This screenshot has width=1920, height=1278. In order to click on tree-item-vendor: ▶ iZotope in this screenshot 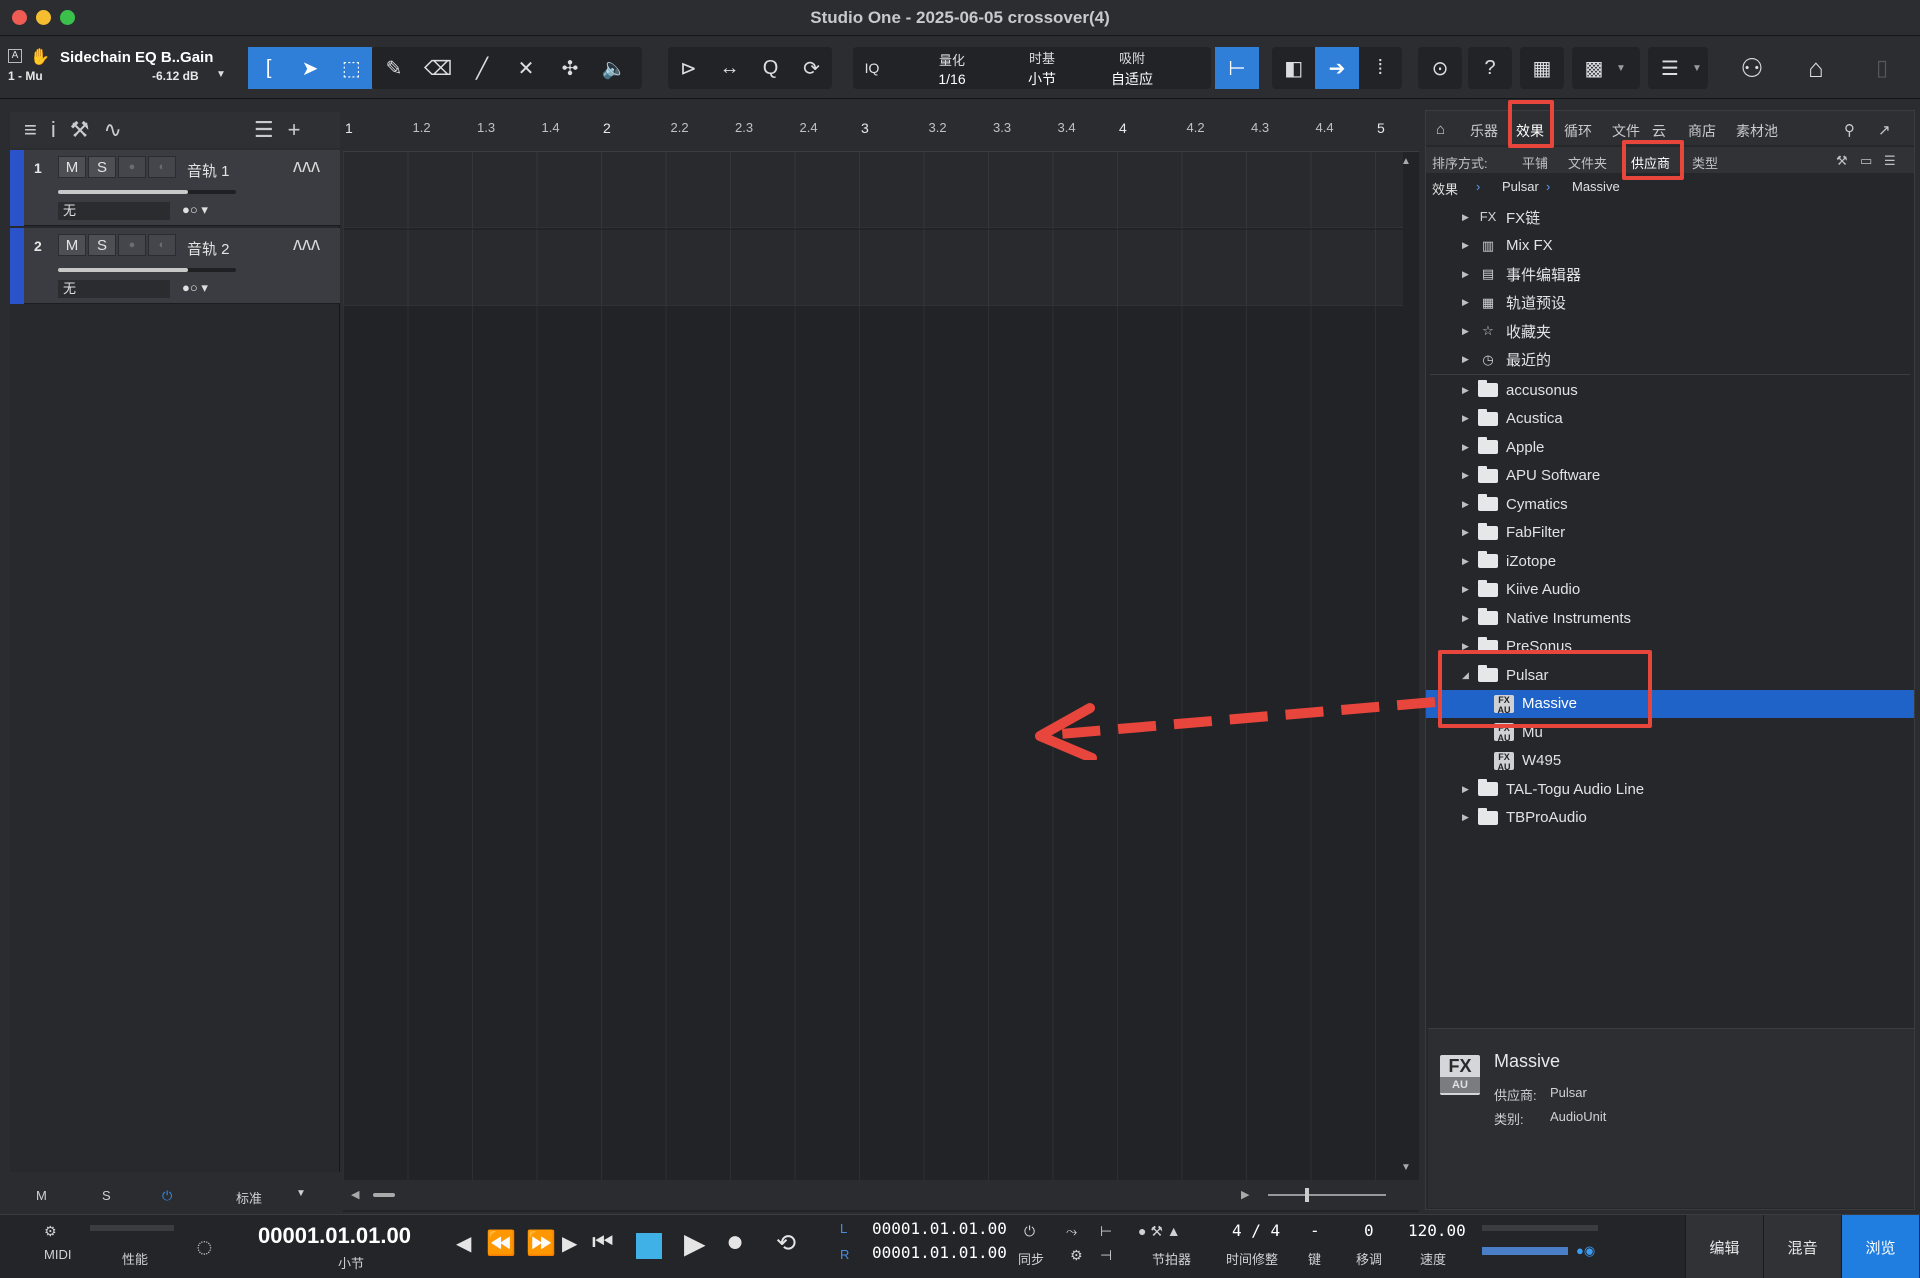, I will do `click(1670, 561)`.